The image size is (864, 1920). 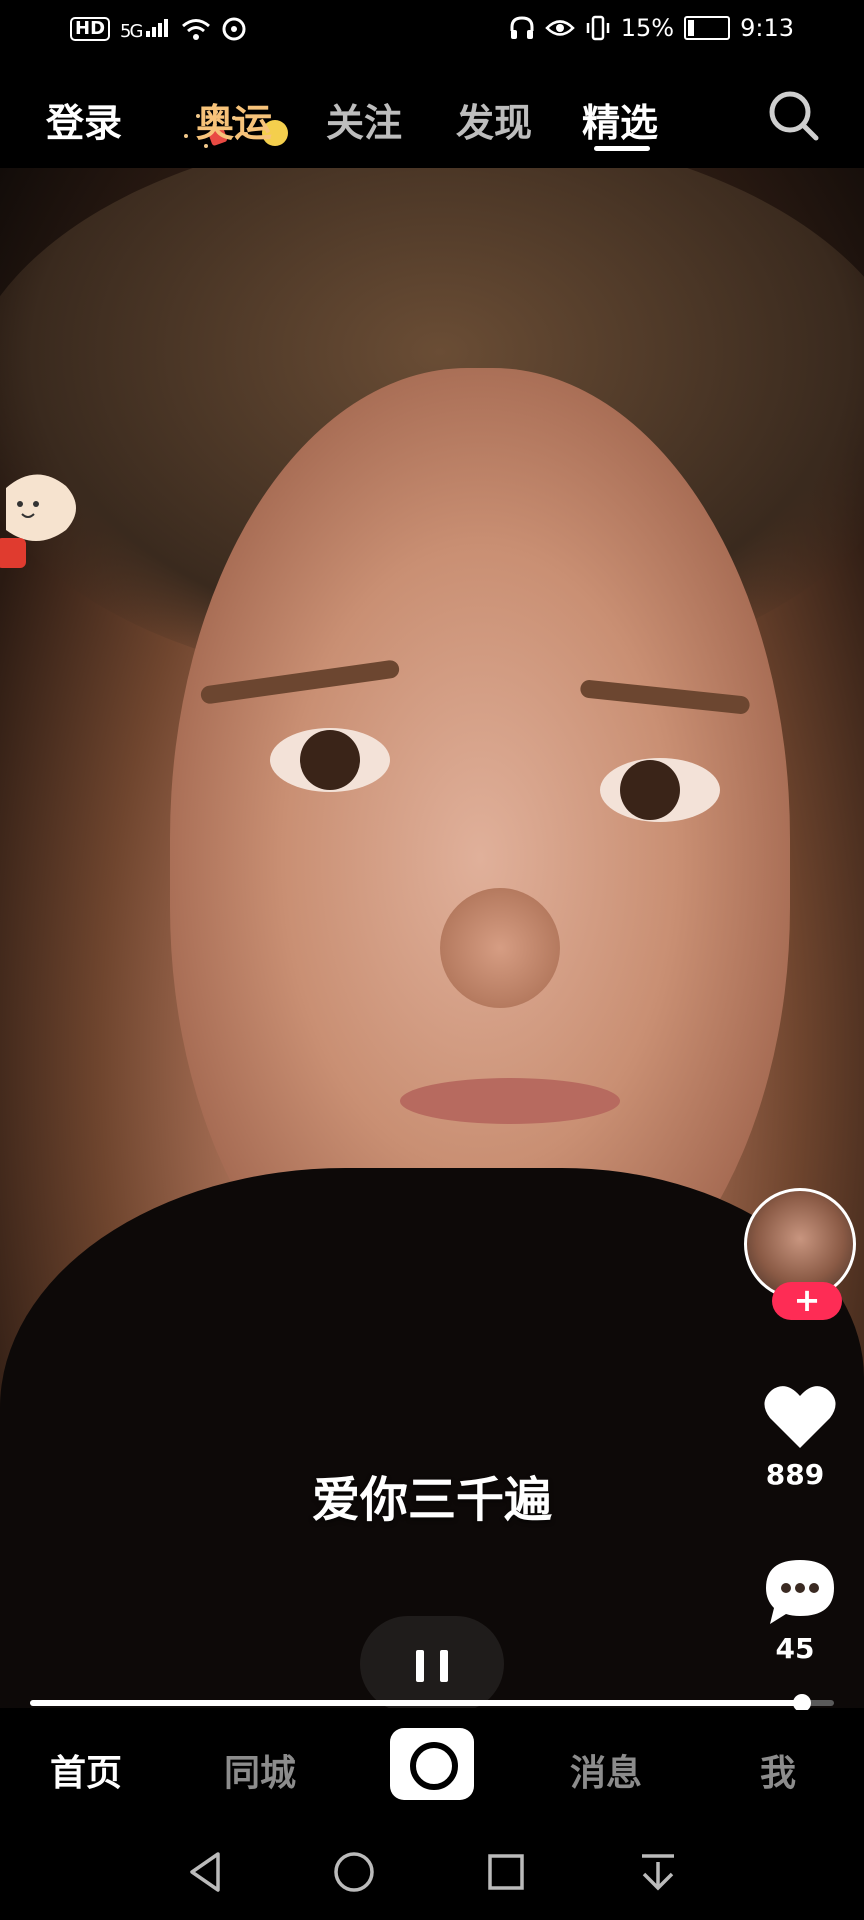 I want to click on bottom-nav: 首页 同城 消息 我, so click(x=432, y=1765).